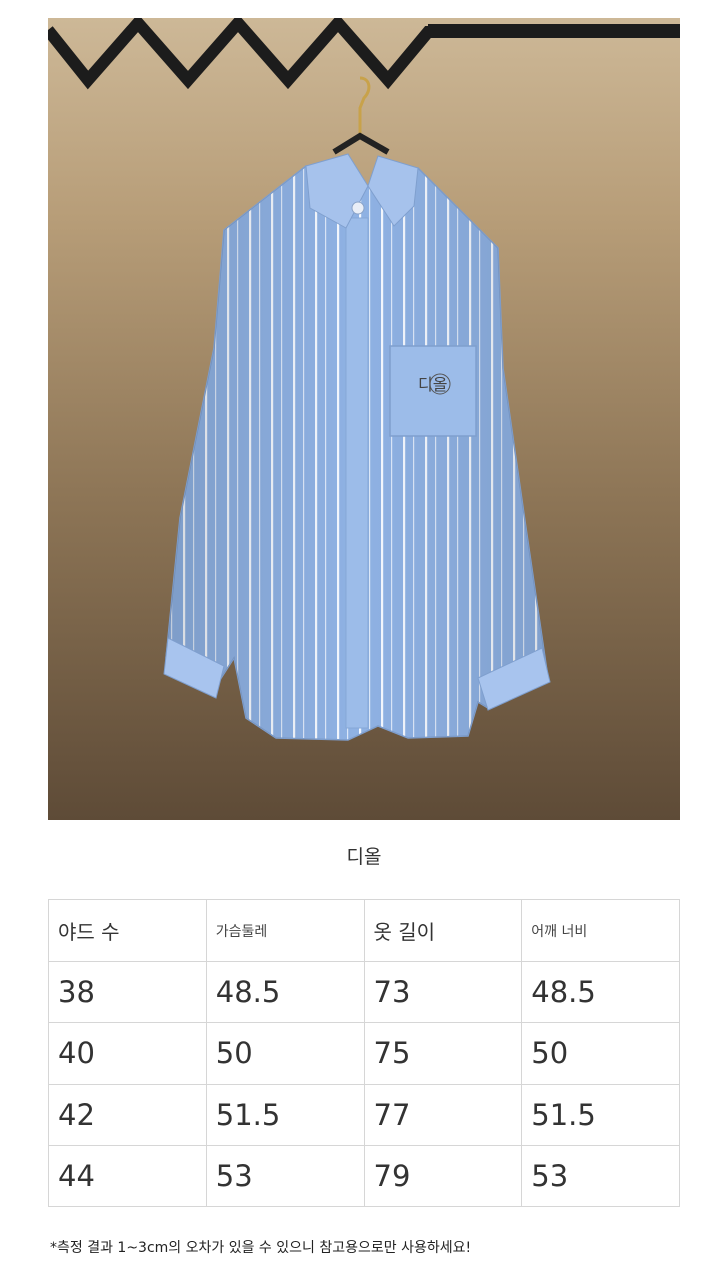 This screenshot has width=728, height=1280. I want to click on table-row: 42 51.5 77 51.5, so click(364, 1114).